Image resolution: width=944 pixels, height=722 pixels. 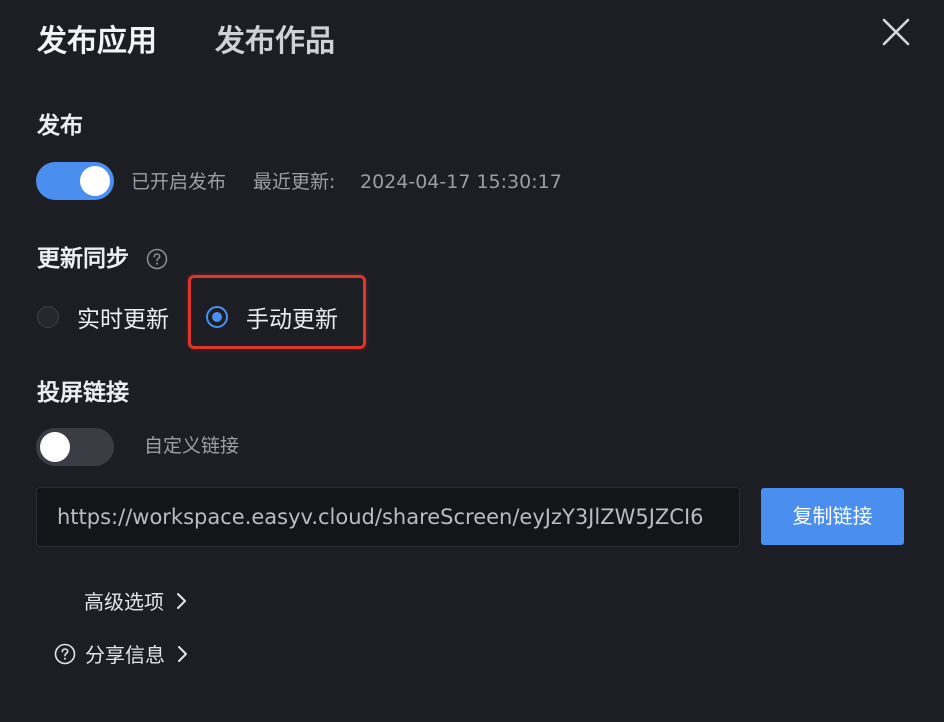 What do you see at coordinates (294, 182) in the screenshot?
I see `last-update-label: 最近更新:` at bounding box center [294, 182].